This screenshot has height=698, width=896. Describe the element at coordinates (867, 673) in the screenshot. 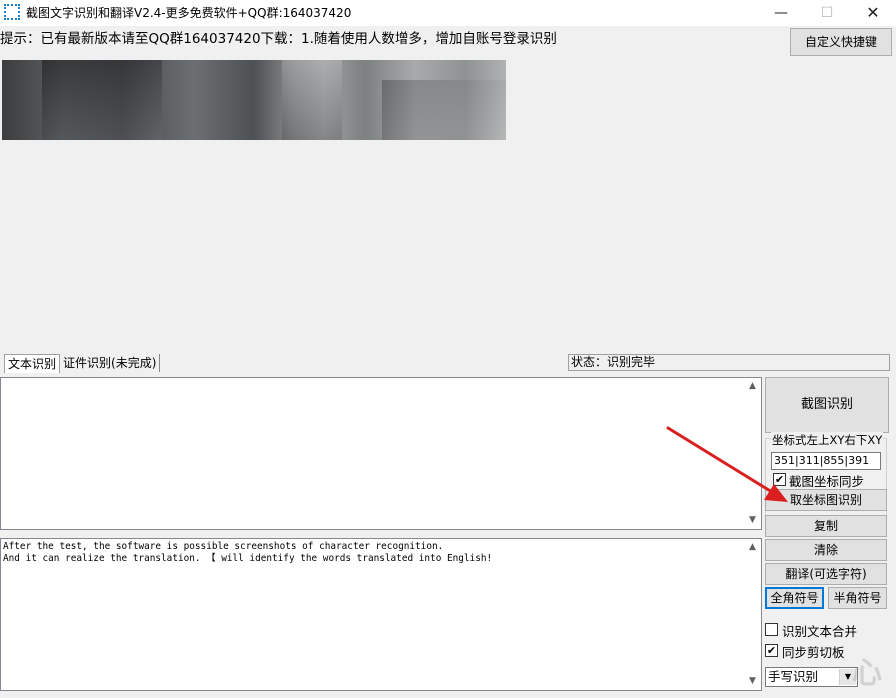

I see `watermark-logo: 心` at that location.